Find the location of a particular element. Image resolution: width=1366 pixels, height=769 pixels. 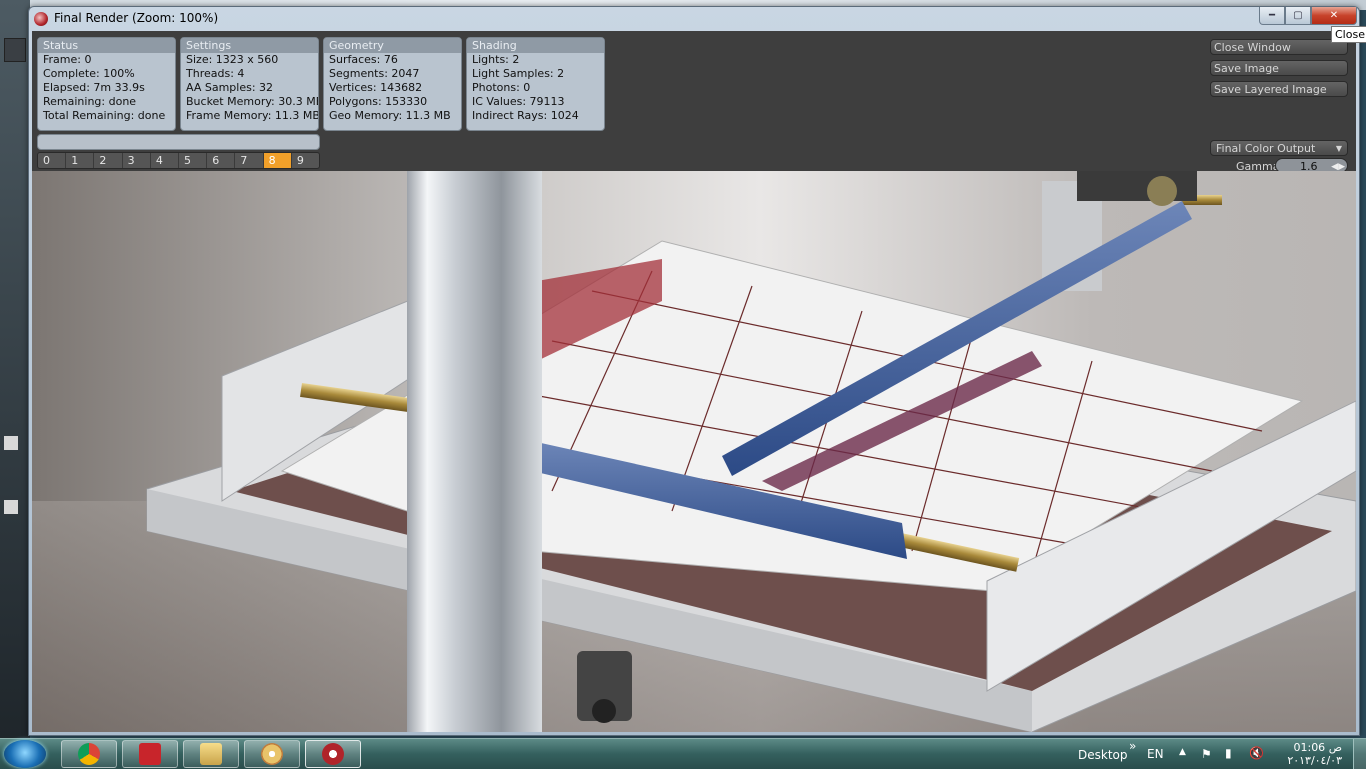

taskbar-solidworks-render is located at coordinates (333, 754).